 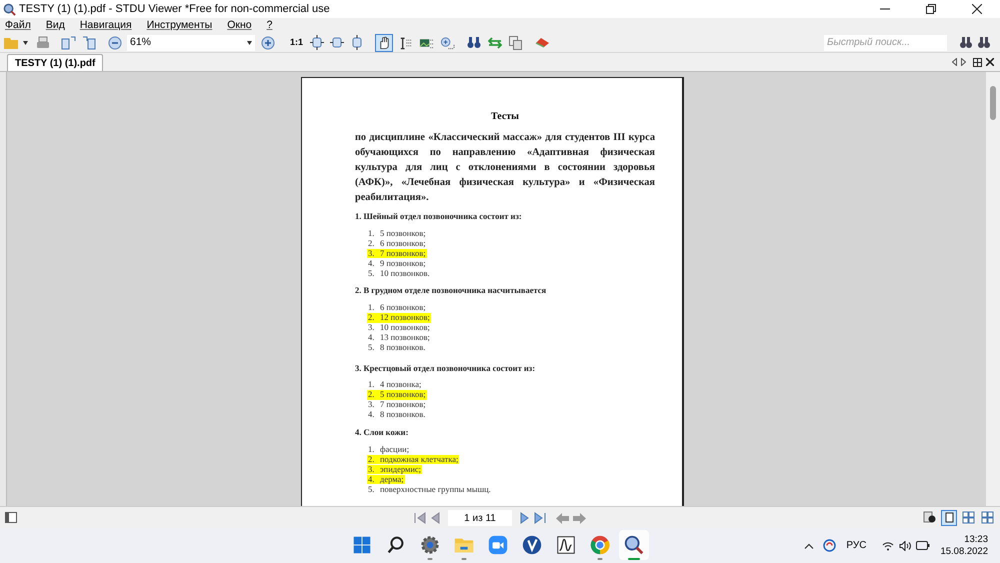 I want to click on answer-option: 1. 4 позвонка;, so click(x=394, y=385).